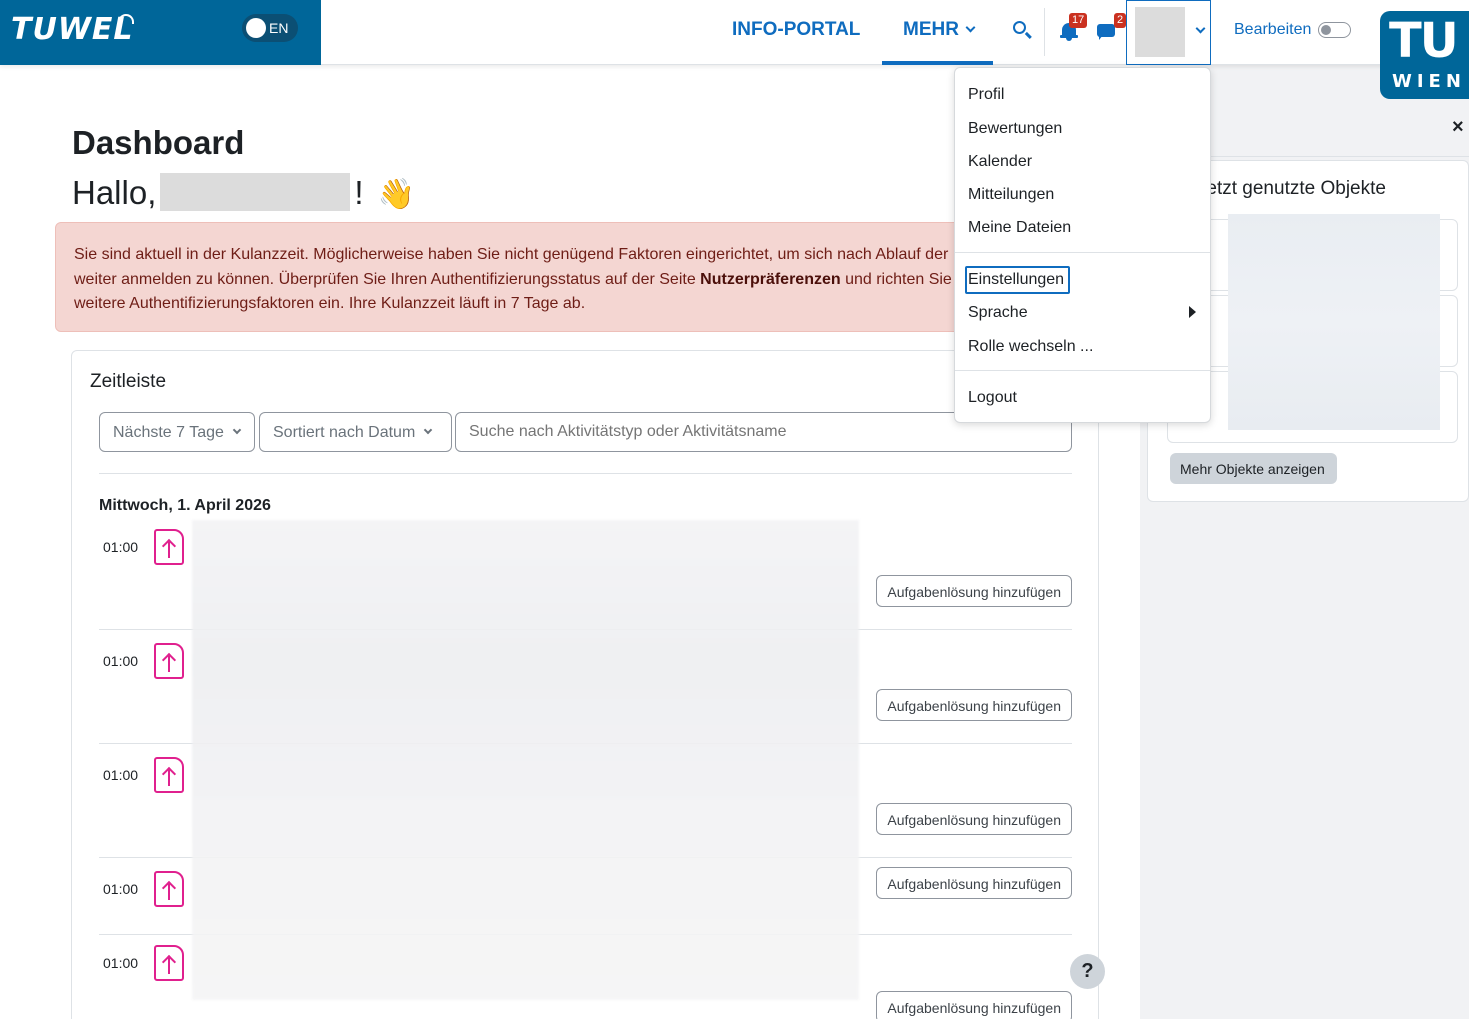 This screenshot has width=1469, height=1019. Describe the element at coordinates (1424, 41) in the screenshot. I see `tu-logo-text: TU` at that location.